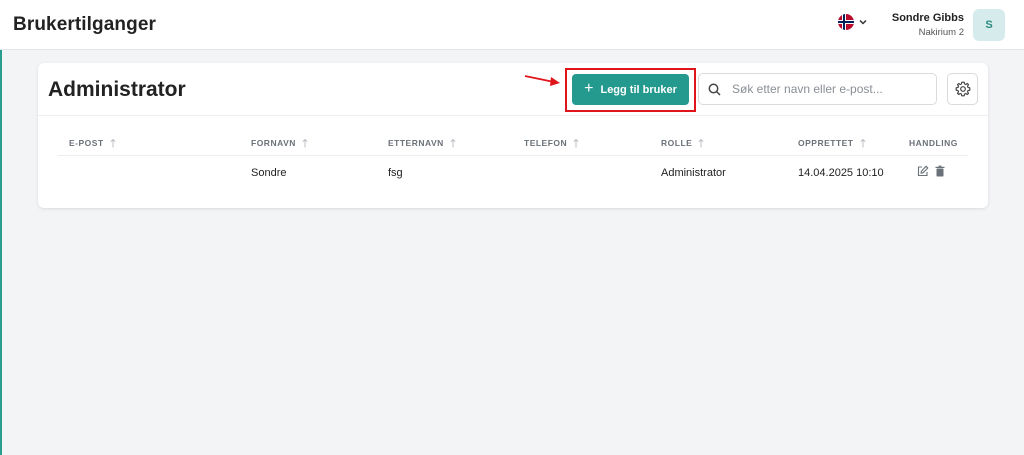 The width and height of the screenshot is (1024, 455). Describe the element at coordinates (546, 143) in the screenshot. I see `column-header-label: TELEFON` at that location.